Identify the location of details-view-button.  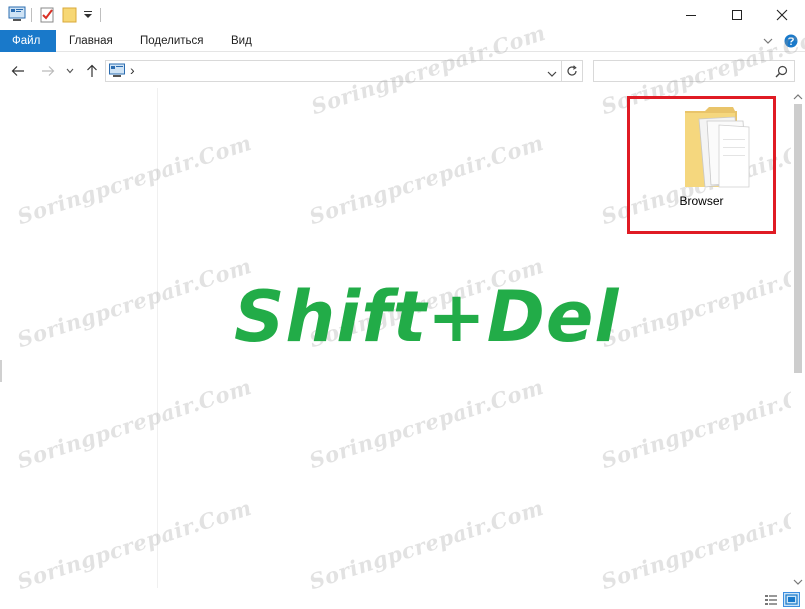
(770, 599).